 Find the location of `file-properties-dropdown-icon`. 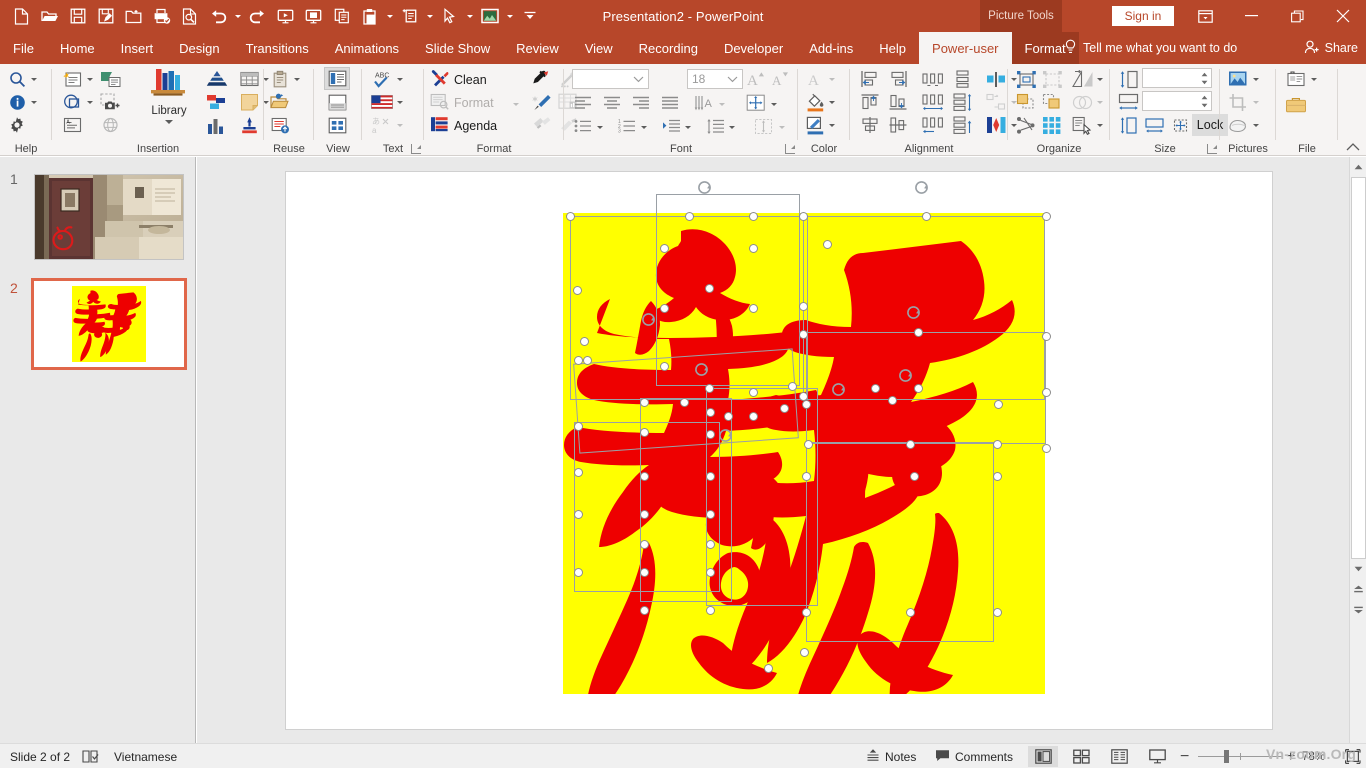

file-properties-dropdown-icon is located at coordinates (1313, 79).